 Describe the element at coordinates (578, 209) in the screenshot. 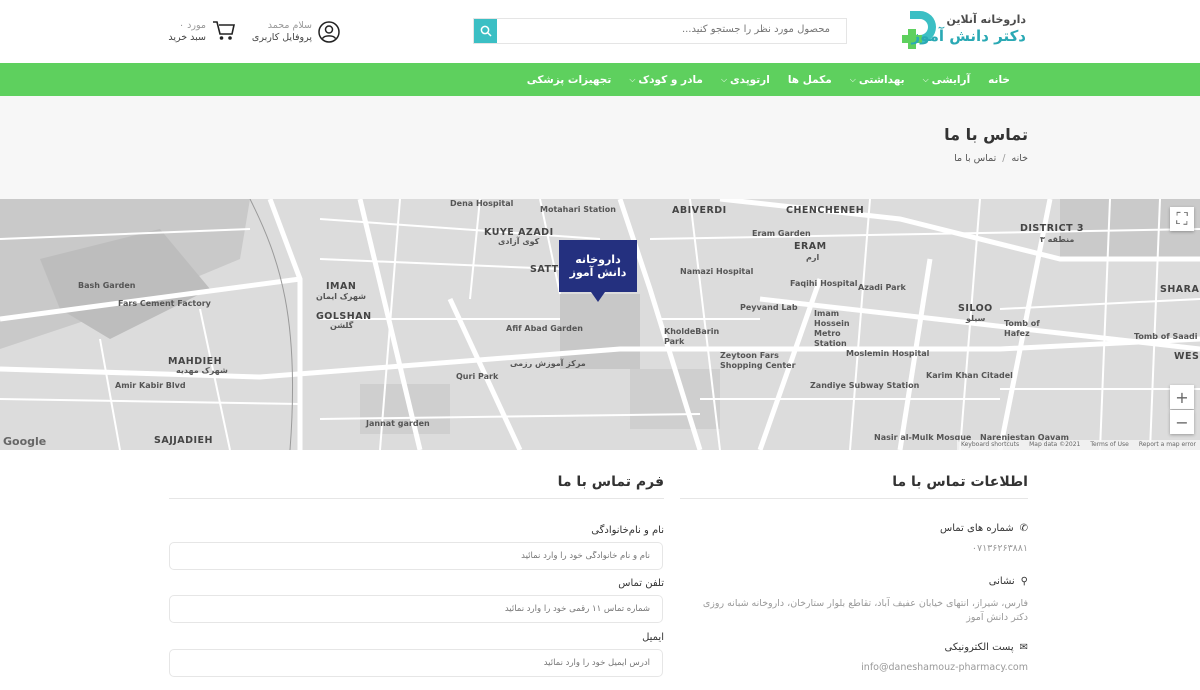

I see `map-label: Motahari Station` at that location.